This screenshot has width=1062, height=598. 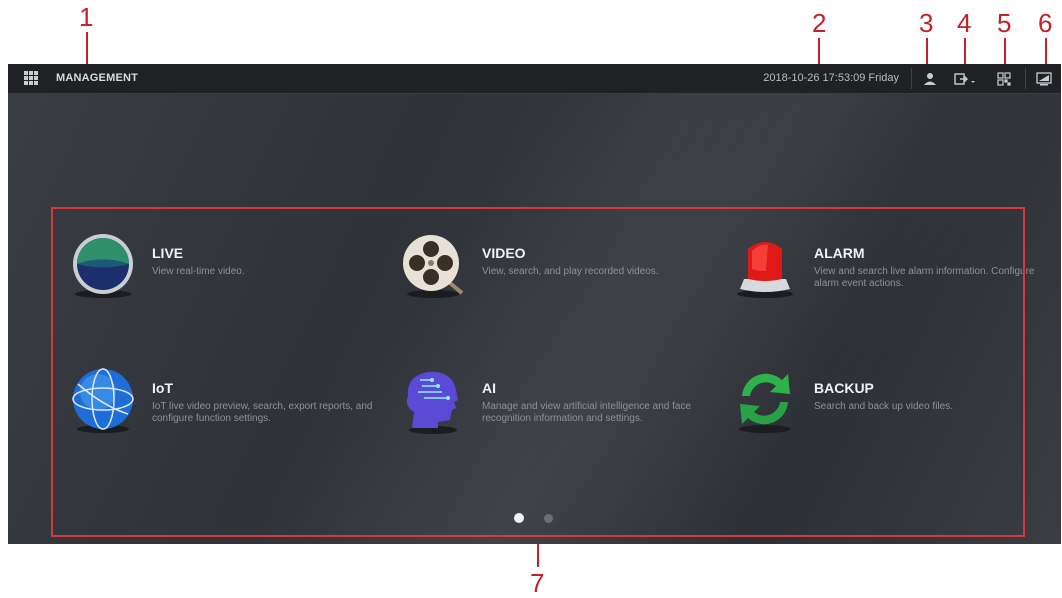 I want to click on callout-number-5: 5, so click(x=1004, y=23).